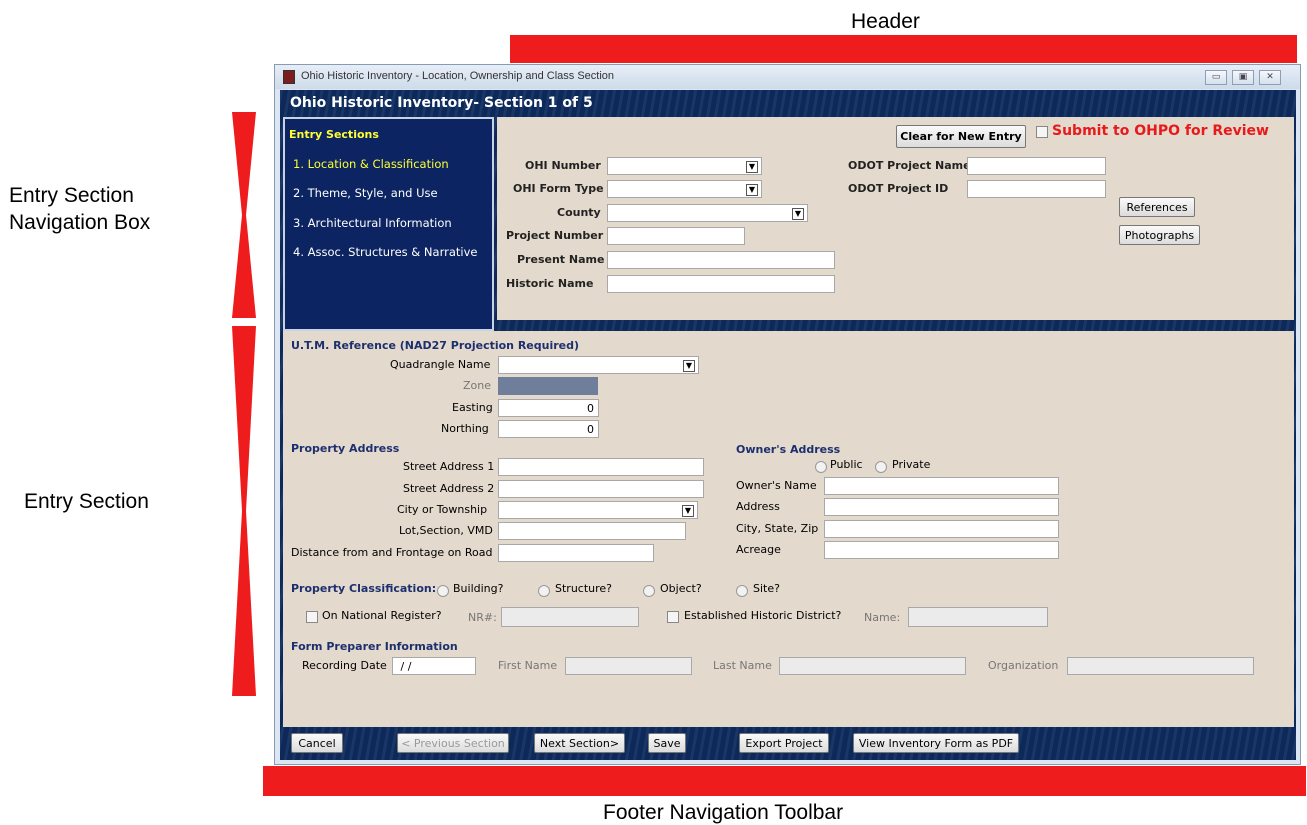 Image resolution: width=1307 pixels, height=825 pixels. Describe the element at coordinates (881, 467) in the screenshot. I see `private-radio` at that location.